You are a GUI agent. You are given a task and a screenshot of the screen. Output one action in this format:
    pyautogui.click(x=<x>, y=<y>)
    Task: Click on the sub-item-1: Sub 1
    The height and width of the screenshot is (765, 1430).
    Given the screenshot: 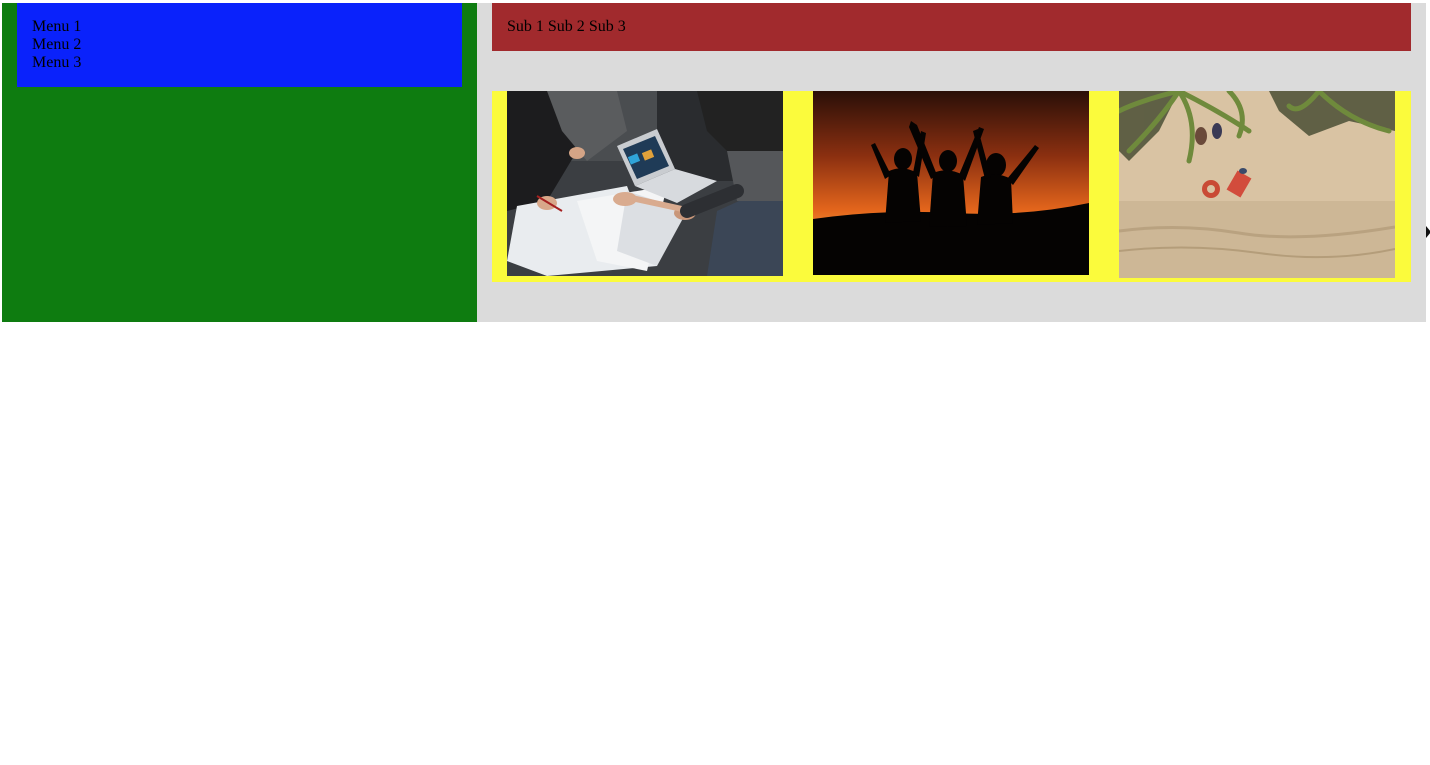 What is the action you would take?
    pyautogui.click(x=525, y=26)
    